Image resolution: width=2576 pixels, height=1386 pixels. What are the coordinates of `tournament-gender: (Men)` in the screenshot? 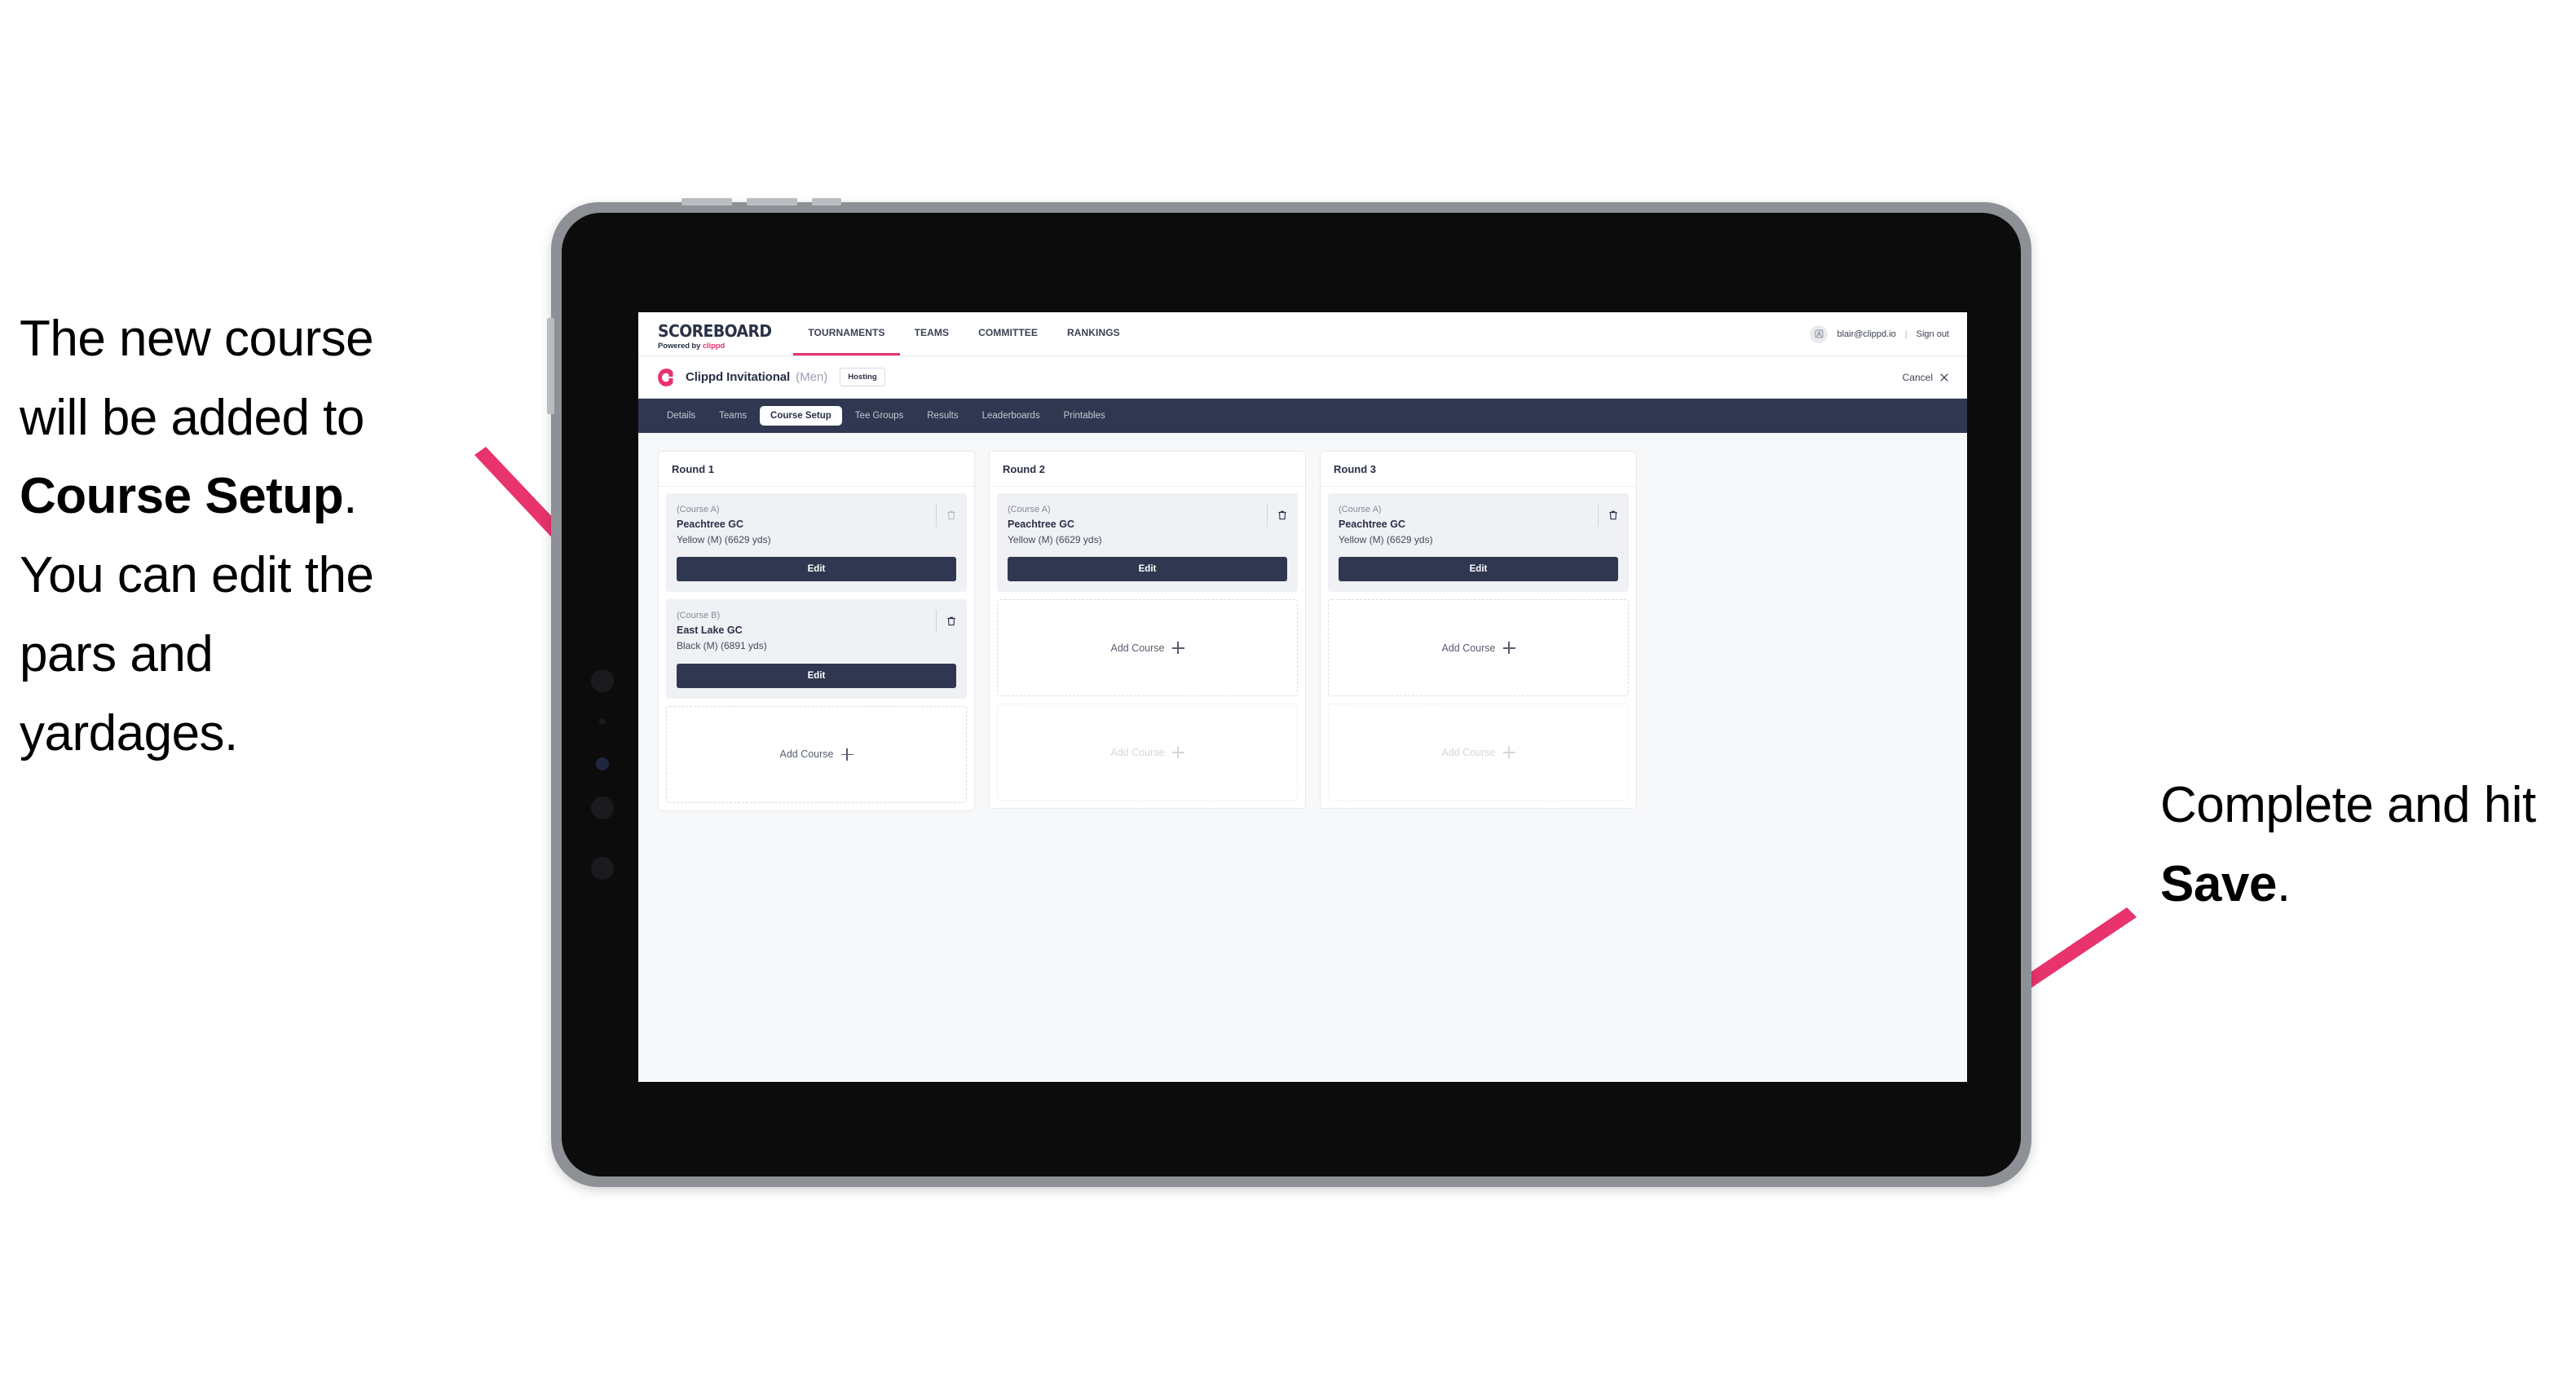 It's located at (812, 377).